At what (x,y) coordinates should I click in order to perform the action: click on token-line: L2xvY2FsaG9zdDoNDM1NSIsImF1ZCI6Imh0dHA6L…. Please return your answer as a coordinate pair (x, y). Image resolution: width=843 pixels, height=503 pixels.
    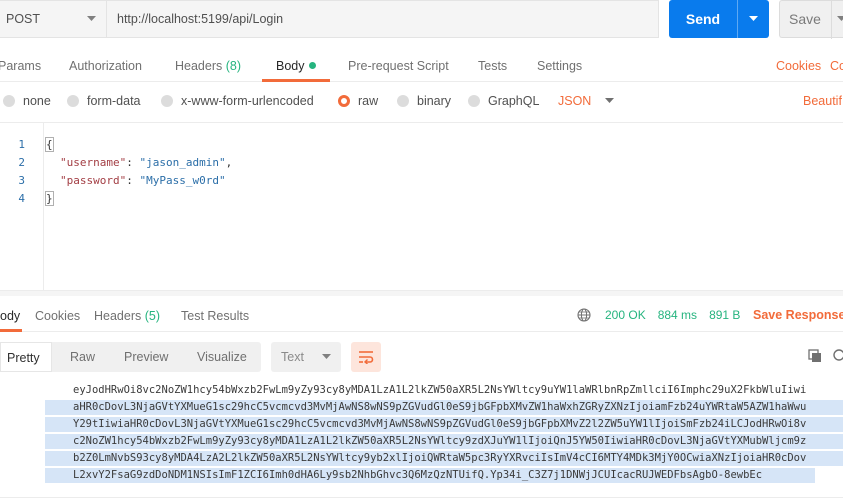
    Looking at the image, I should click on (430, 475).